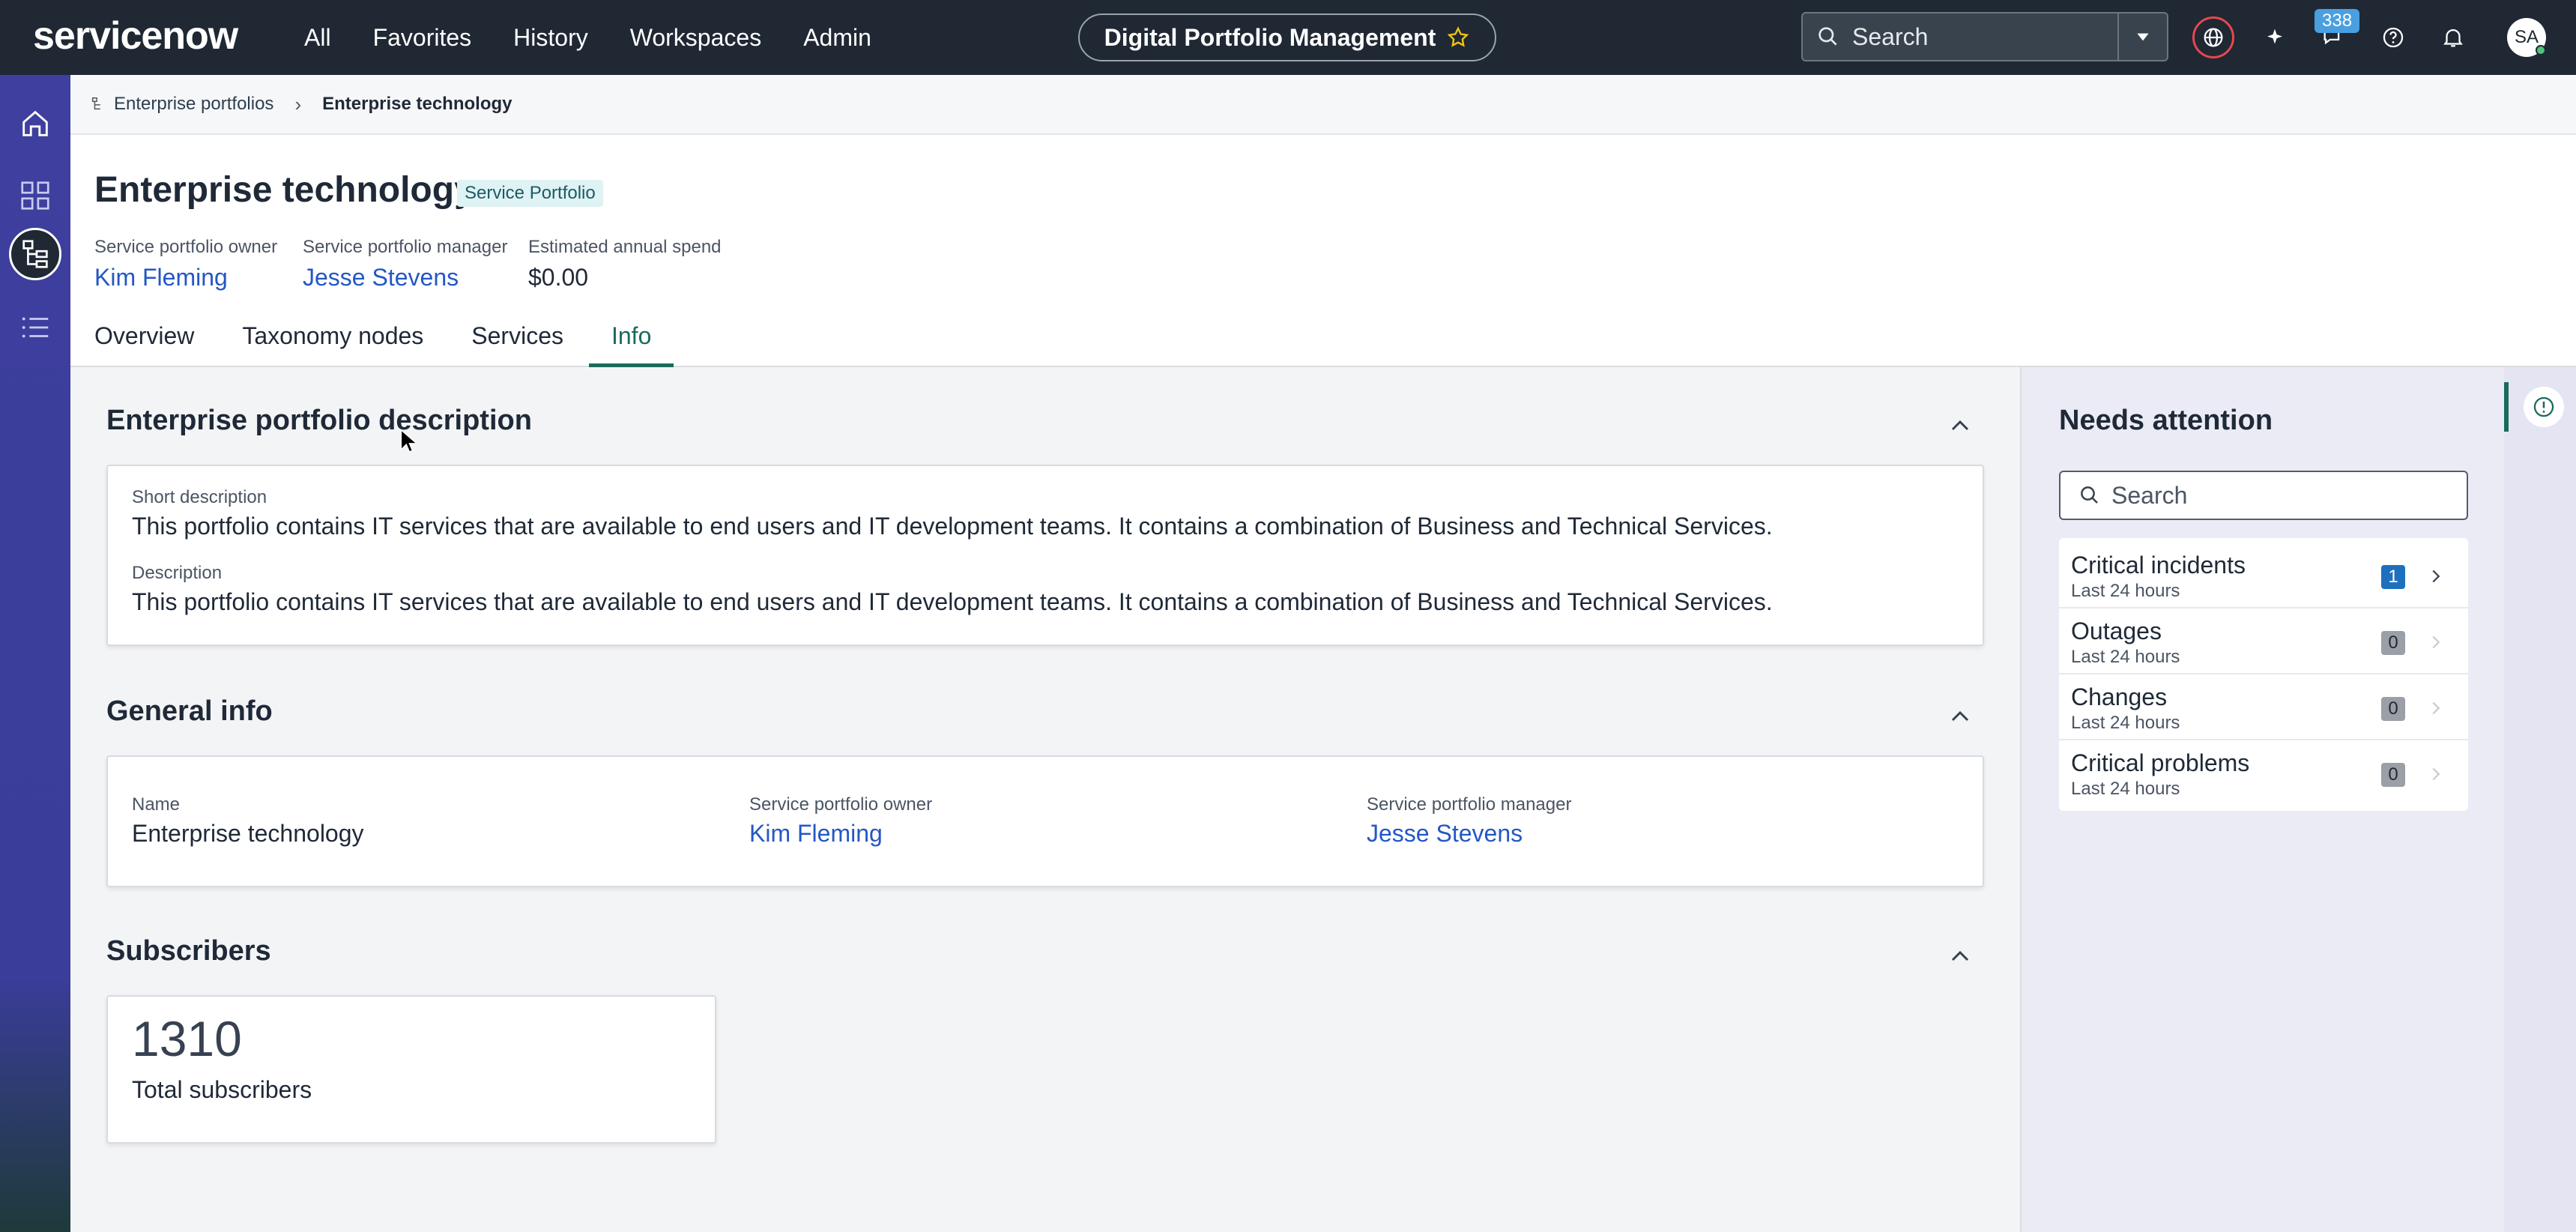 The width and height of the screenshot is (2576, 1232). What do you see at coordinates (405, 247) in the screenshot?
I see `meta-manager-label: Service portfolio manager` at bounding box center [405, 247].